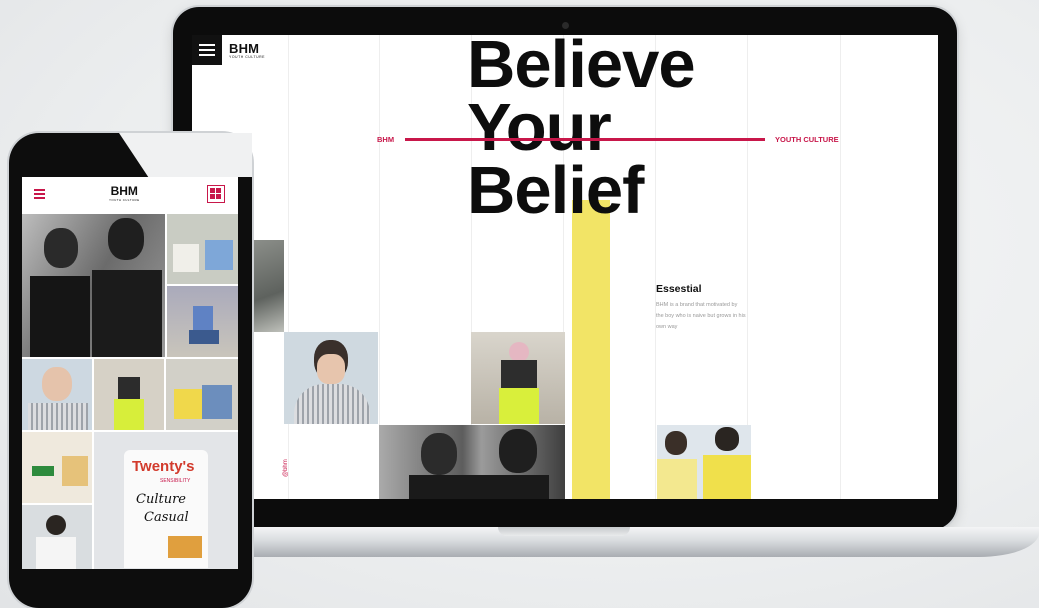 This screenshot has width=1039, height=608. I want to click on shirt-print-culture: Culture, so click(161, 499).